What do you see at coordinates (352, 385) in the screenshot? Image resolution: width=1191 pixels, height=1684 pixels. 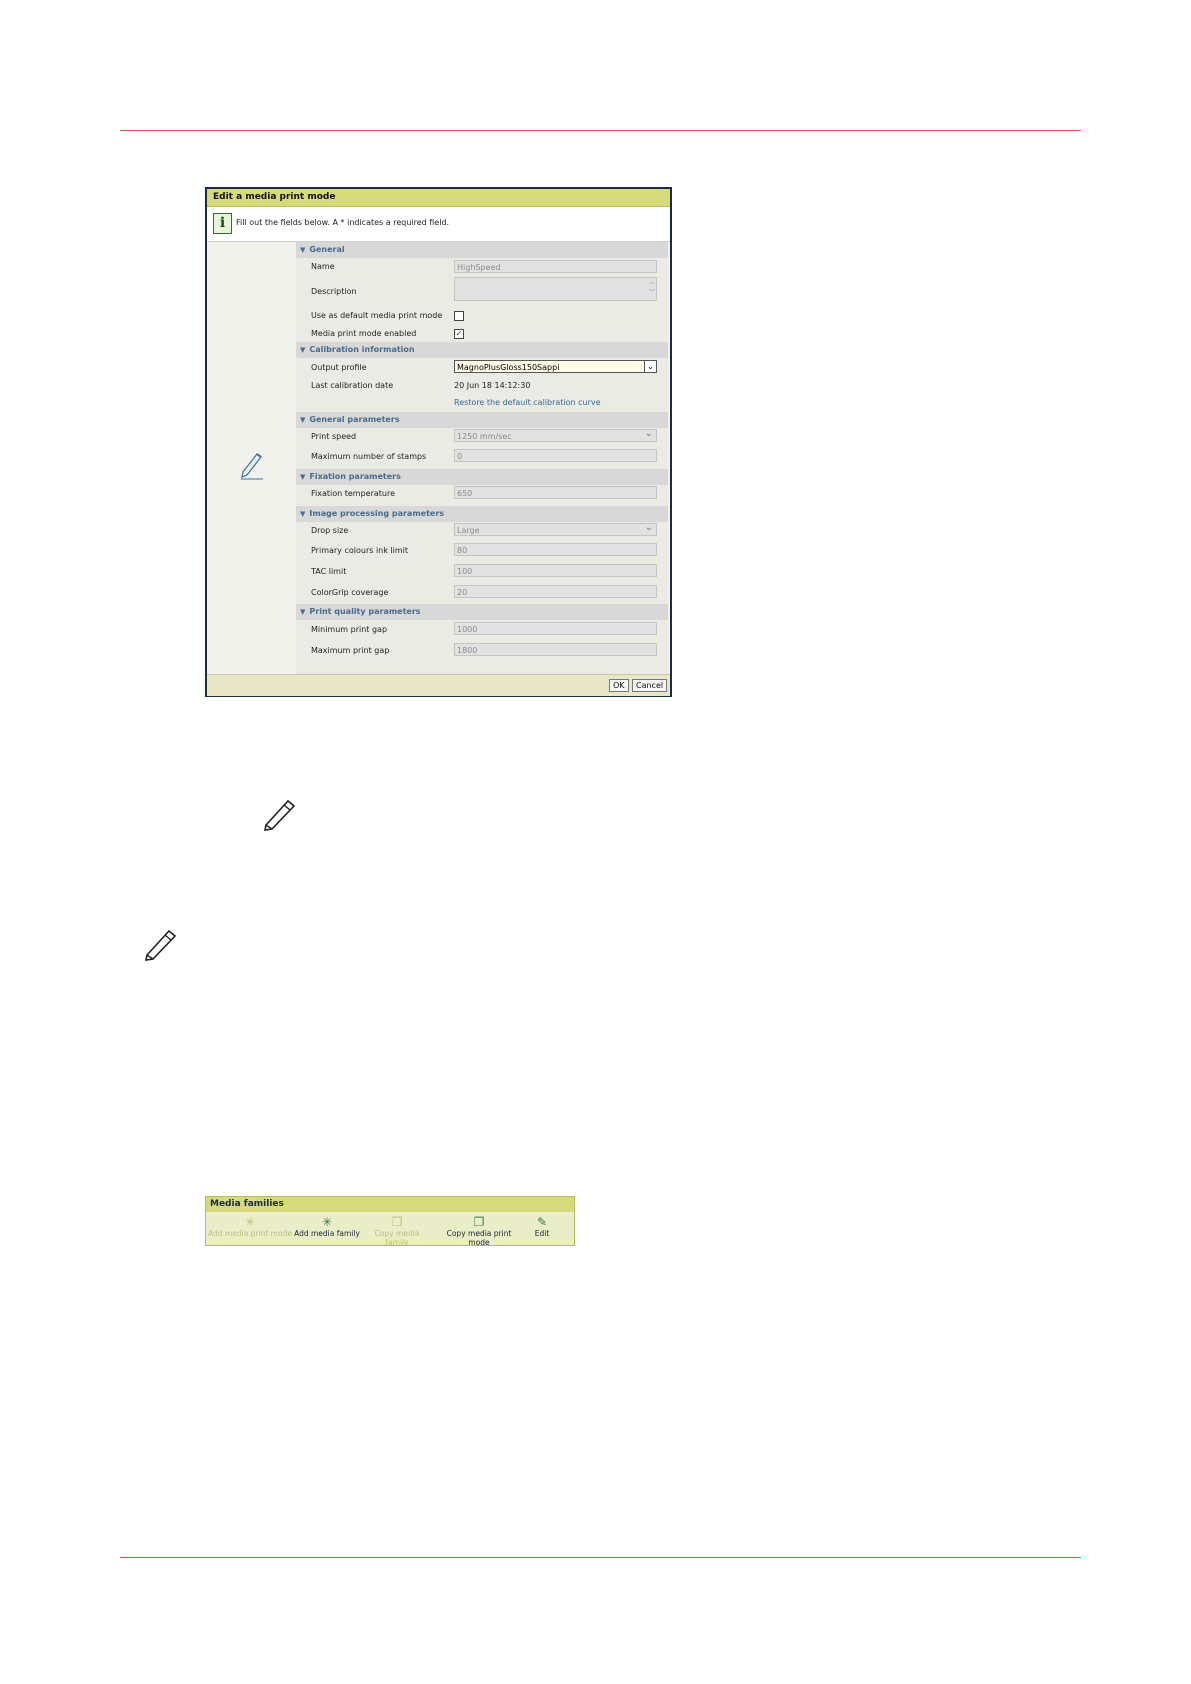 I see `last-cal-label: Last calibration date` at bounding box center [352, 385].